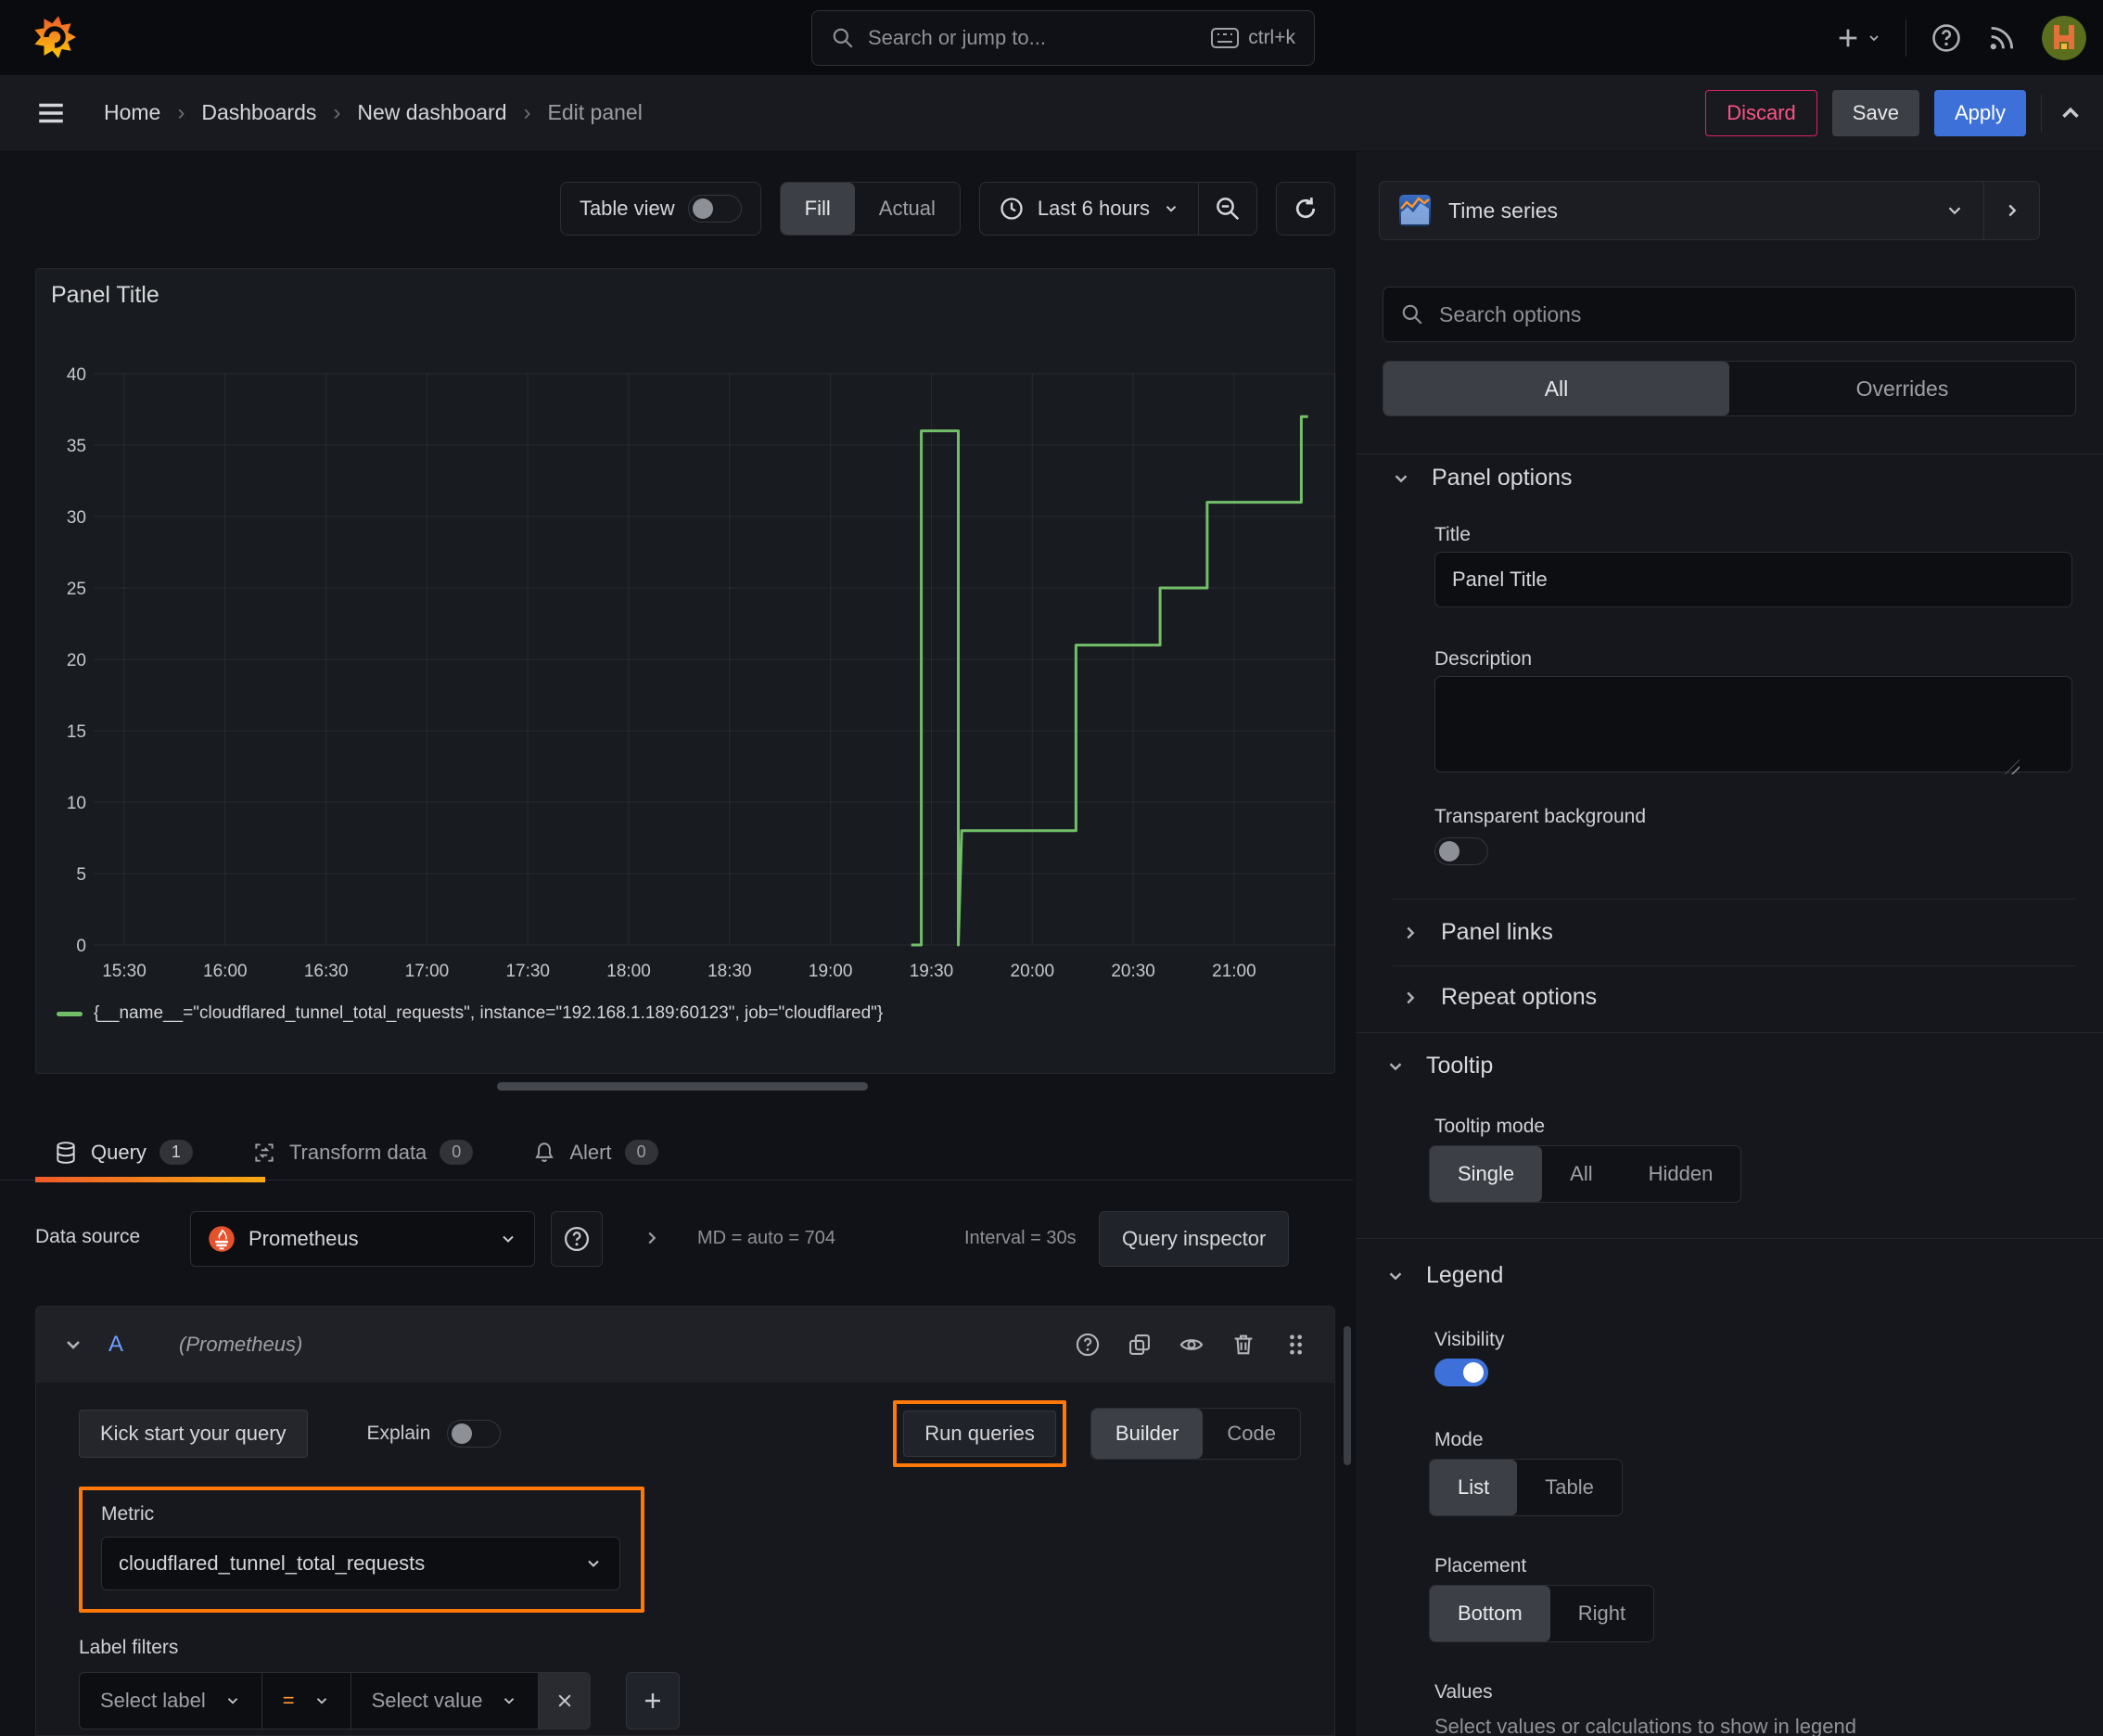 The width and height of the screenshot is (2103, 1736). I want to click on data-source-help-button, so click(577, 1239).